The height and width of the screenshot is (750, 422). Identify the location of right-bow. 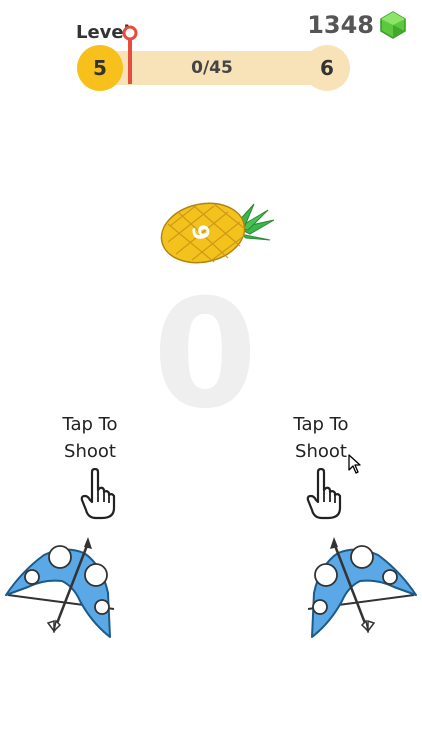
(359, 590).